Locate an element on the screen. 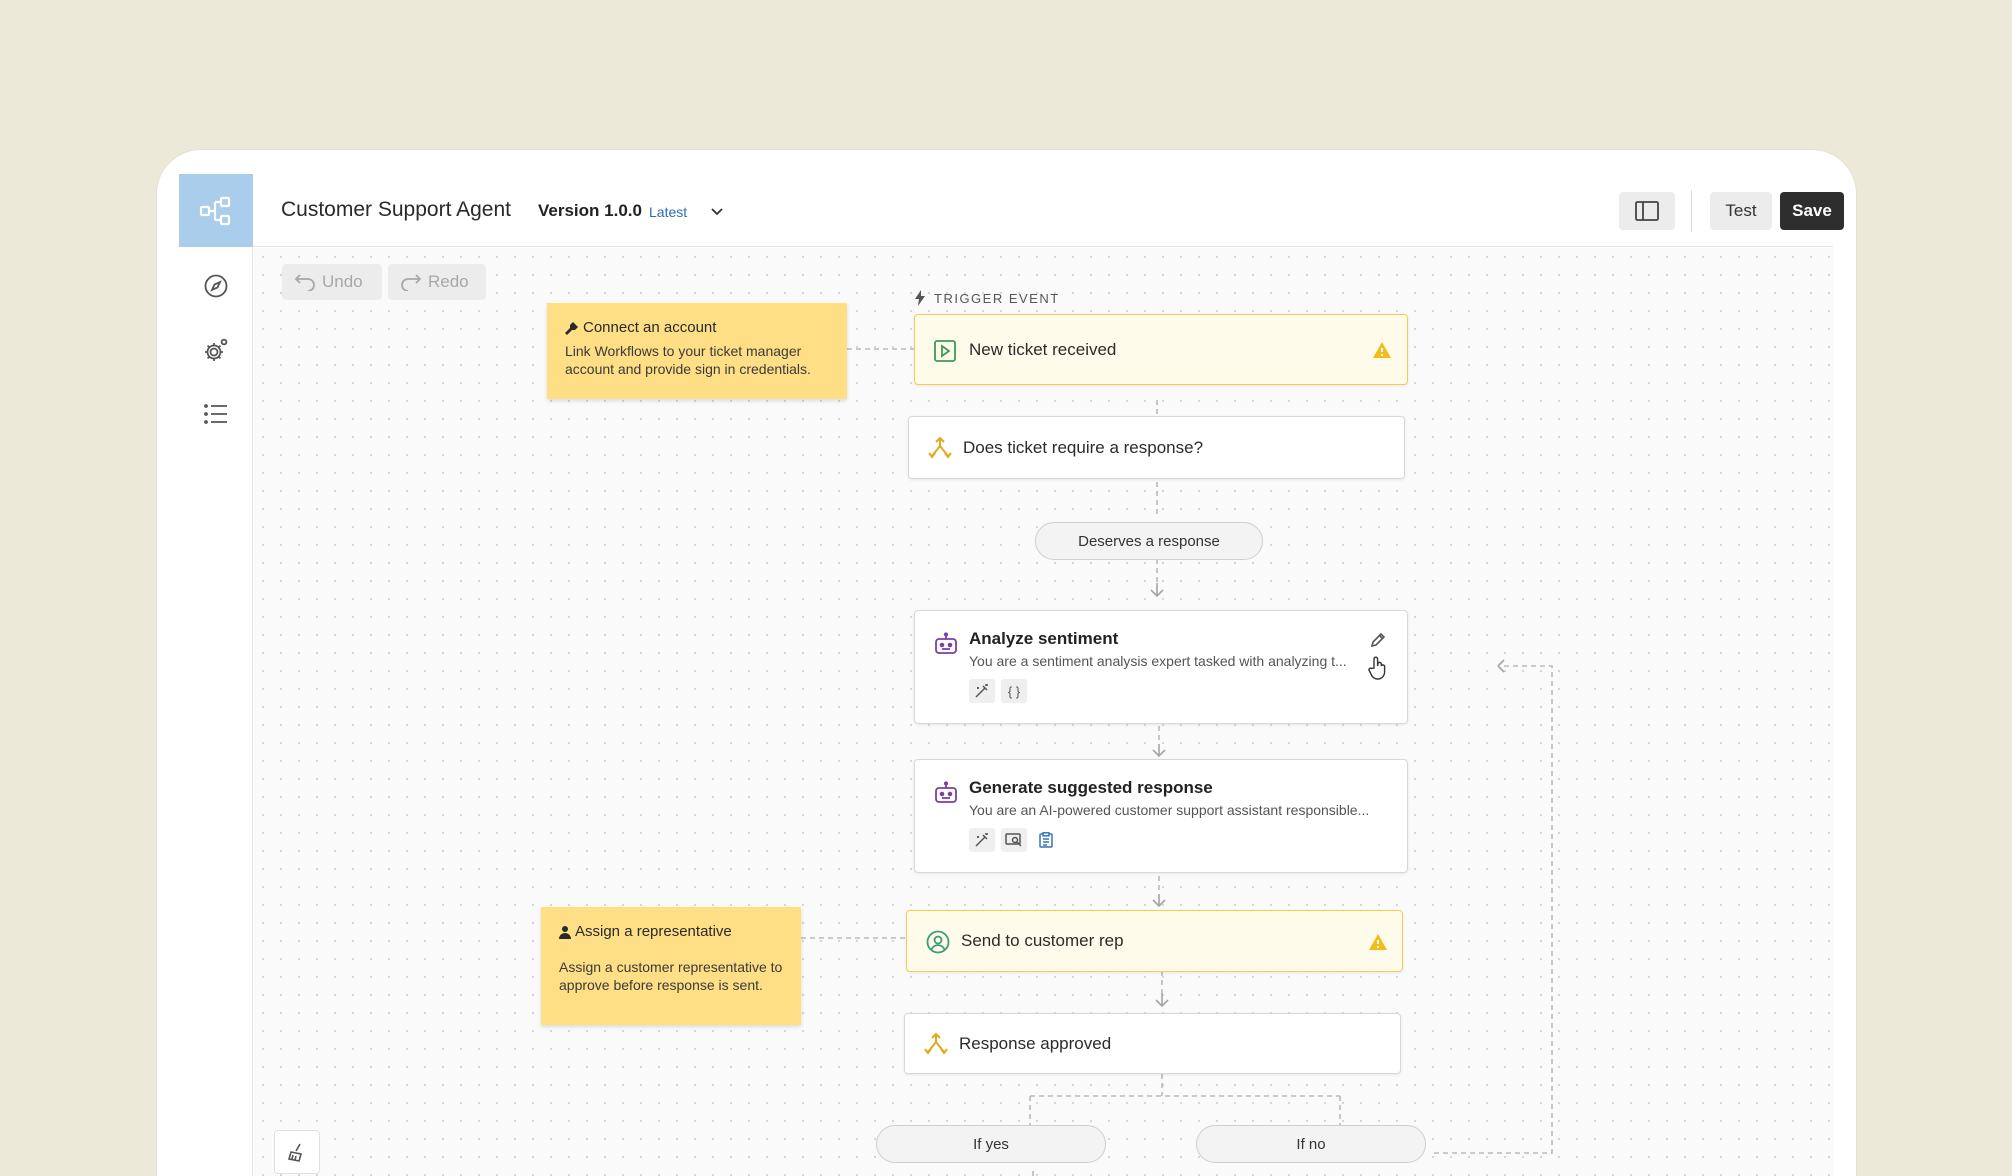 The height and width of the screenshot is (1176, 2012). trigger-node: New ticket received is located at coordinates (1161, 349).